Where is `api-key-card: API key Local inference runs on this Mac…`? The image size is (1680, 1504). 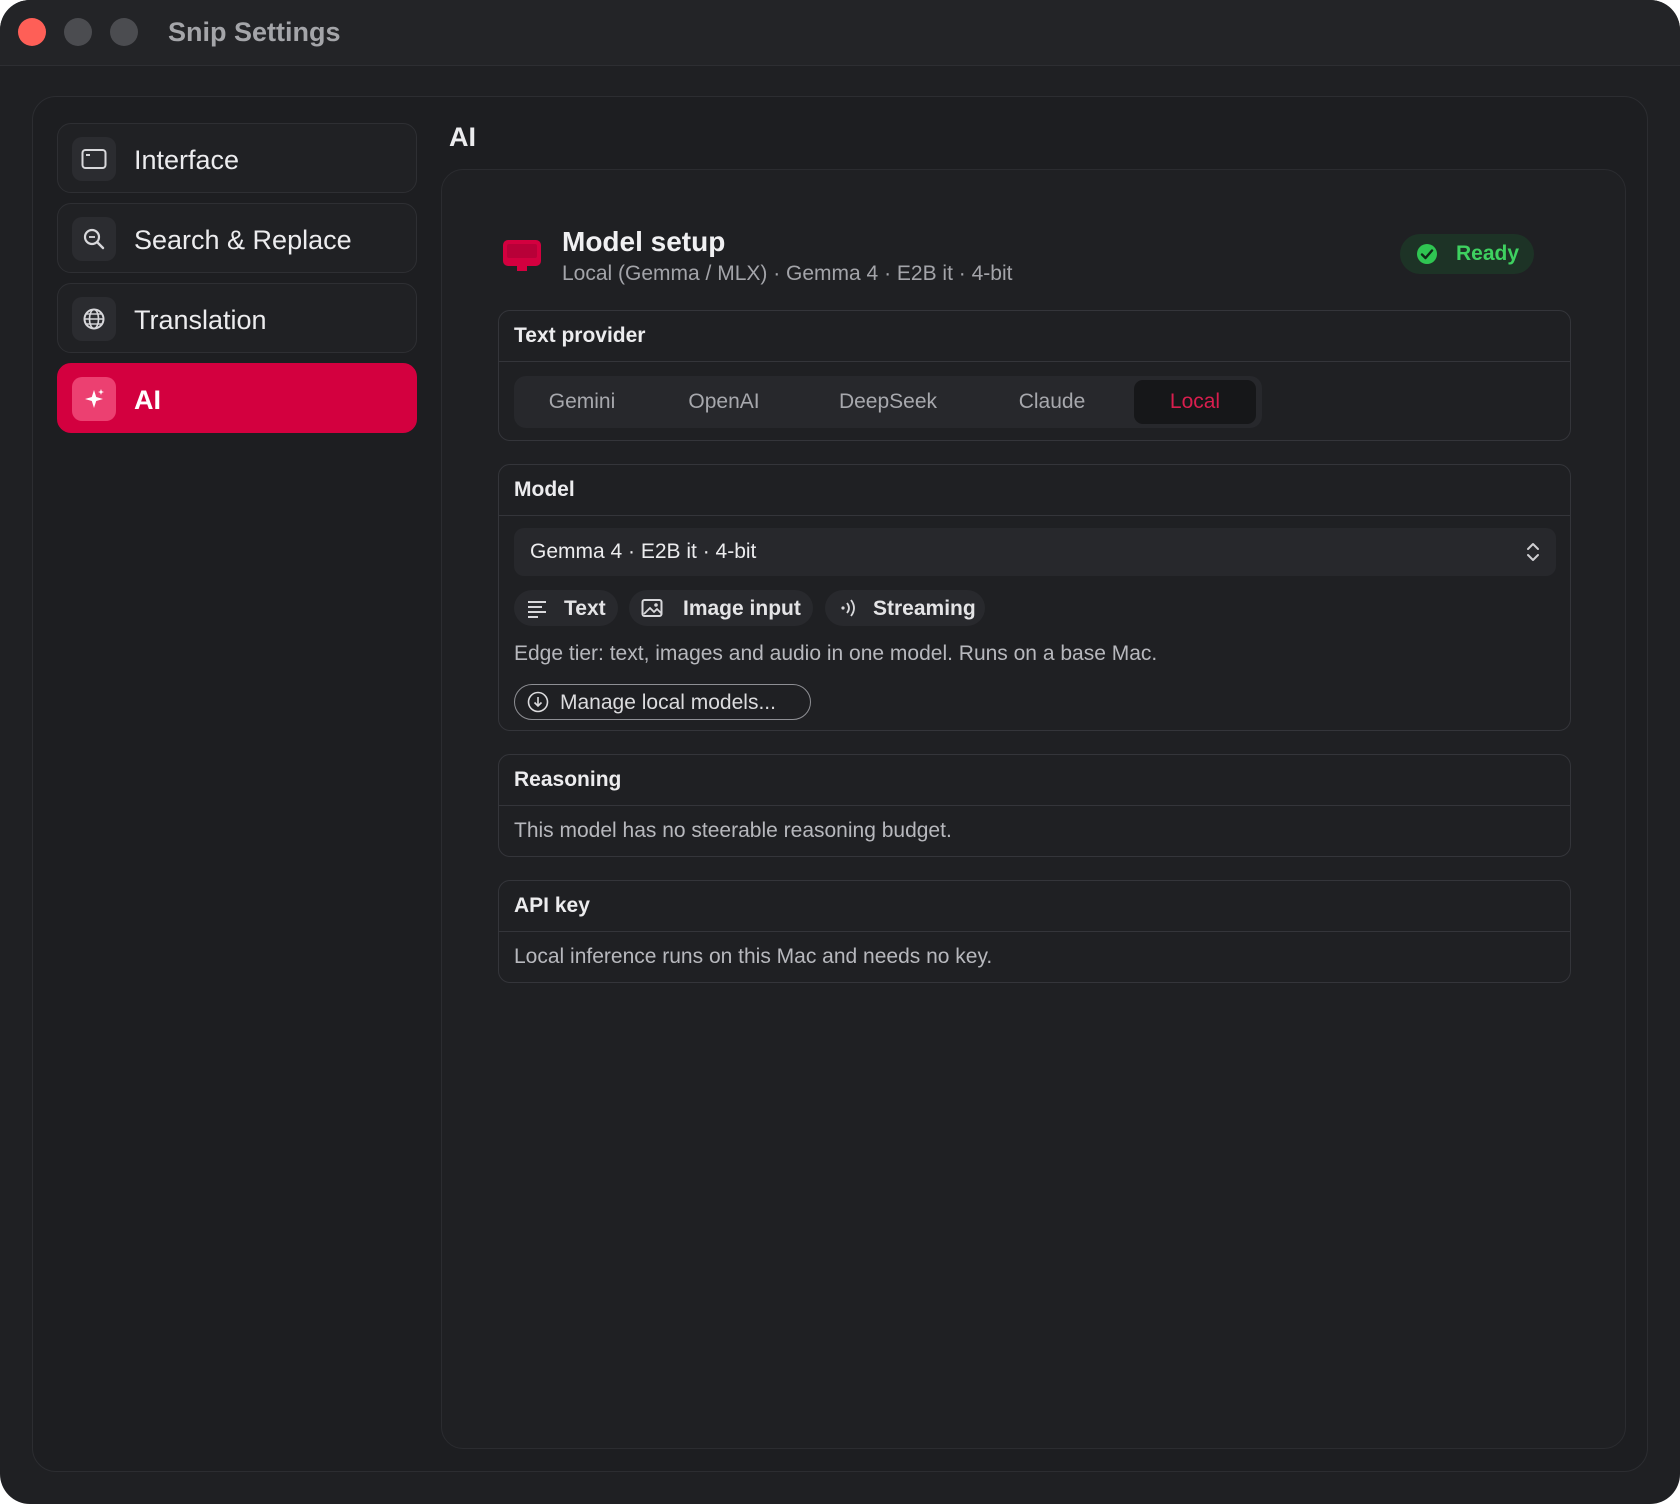
api-key-card: API key Local inference runs on this Mac… is located at coordinates (1034, 931).